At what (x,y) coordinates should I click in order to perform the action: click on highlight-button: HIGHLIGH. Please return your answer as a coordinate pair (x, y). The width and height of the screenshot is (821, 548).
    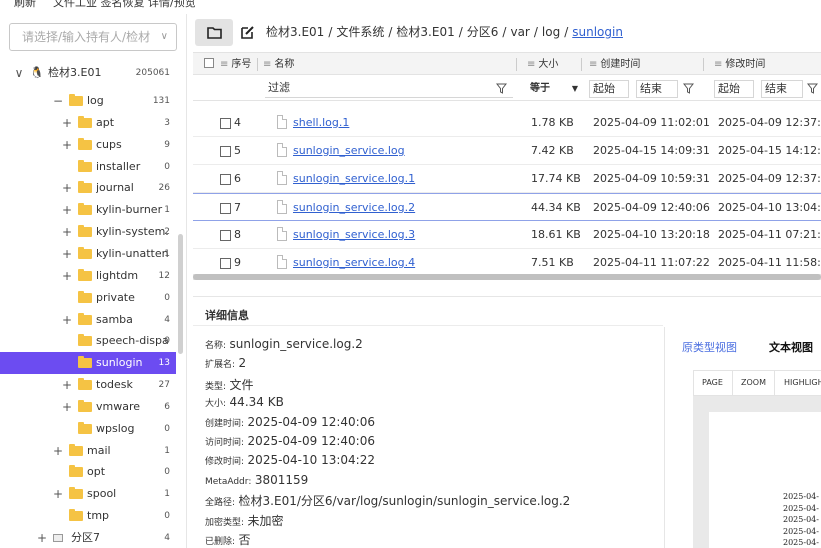
    Looking at the image, I should click on (802, 383).